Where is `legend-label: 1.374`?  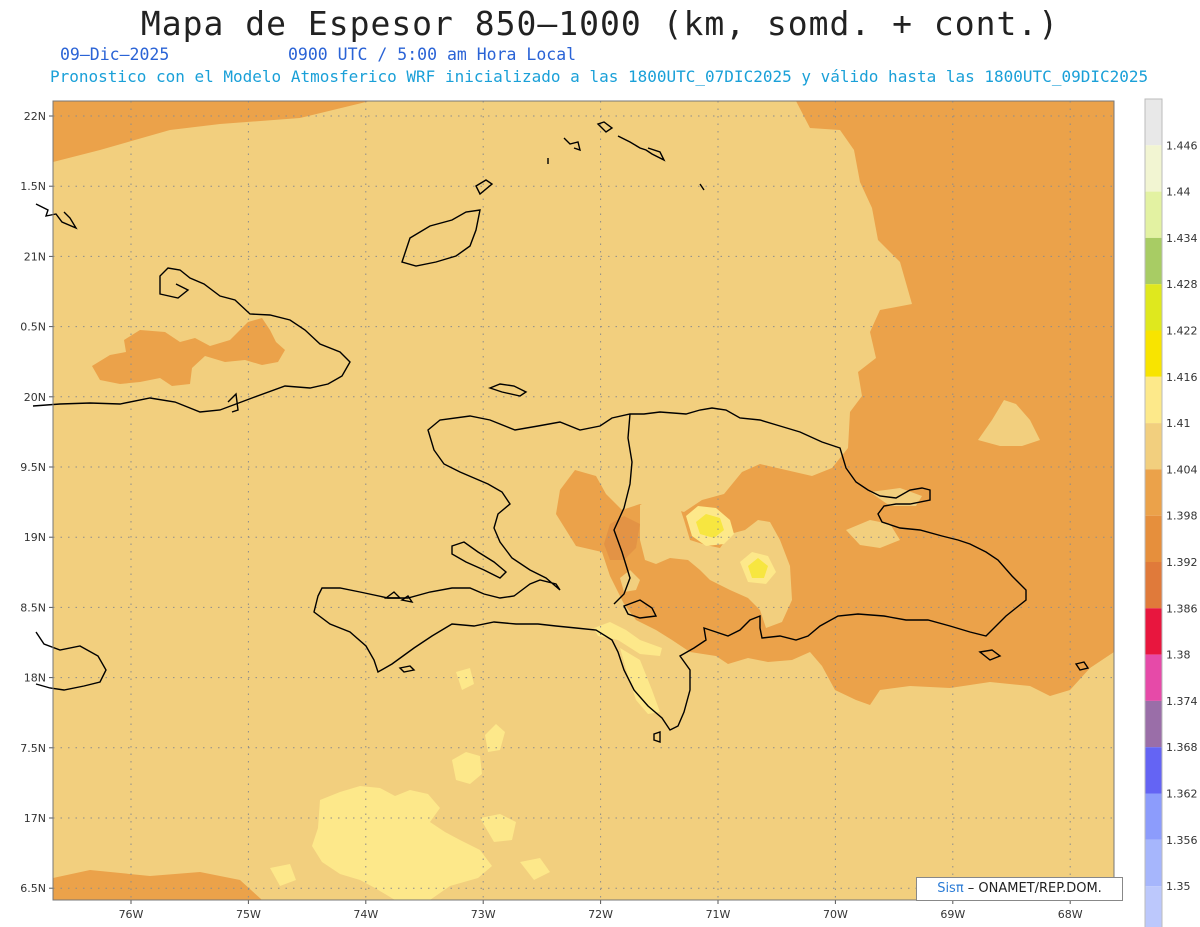 legend-label: 1.374 is located at coordinates (1182, 701).